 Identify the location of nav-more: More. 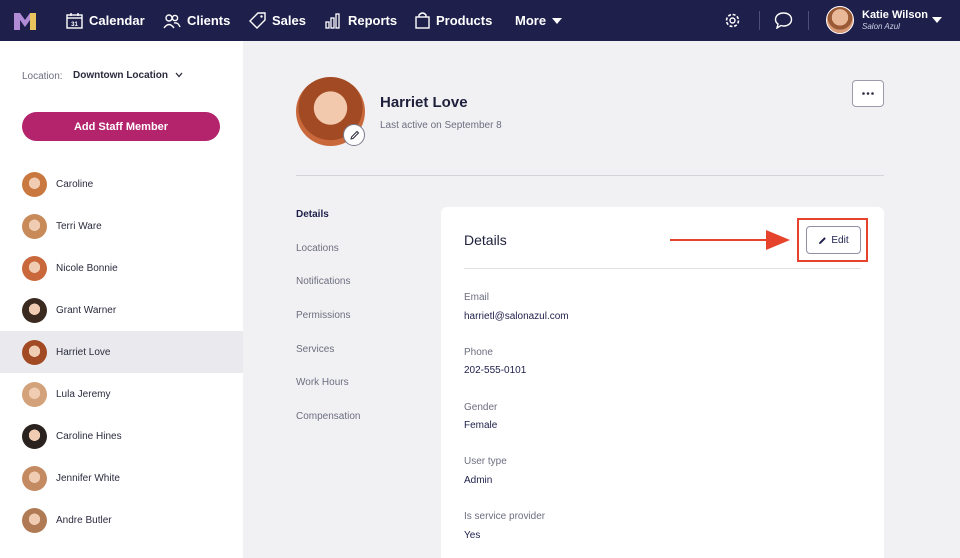
(539, 20).